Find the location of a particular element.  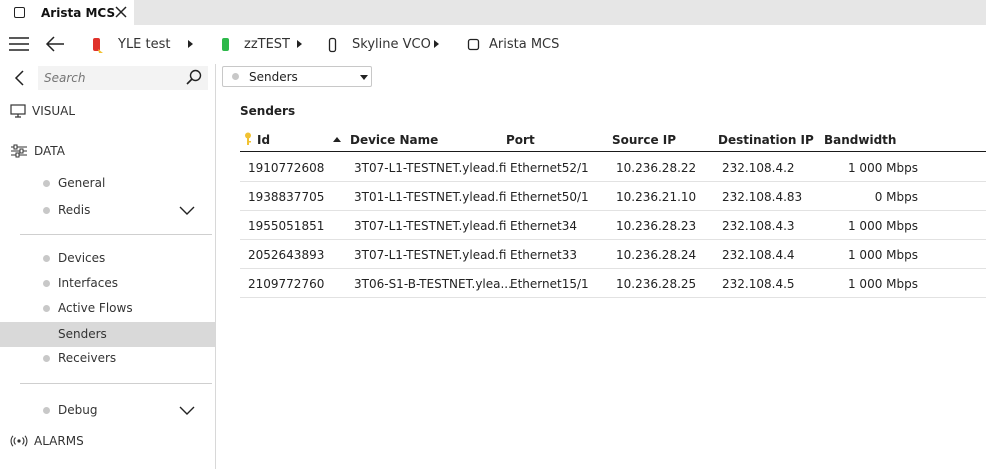

column-header-id: Id is located at coordinates (263, 140).